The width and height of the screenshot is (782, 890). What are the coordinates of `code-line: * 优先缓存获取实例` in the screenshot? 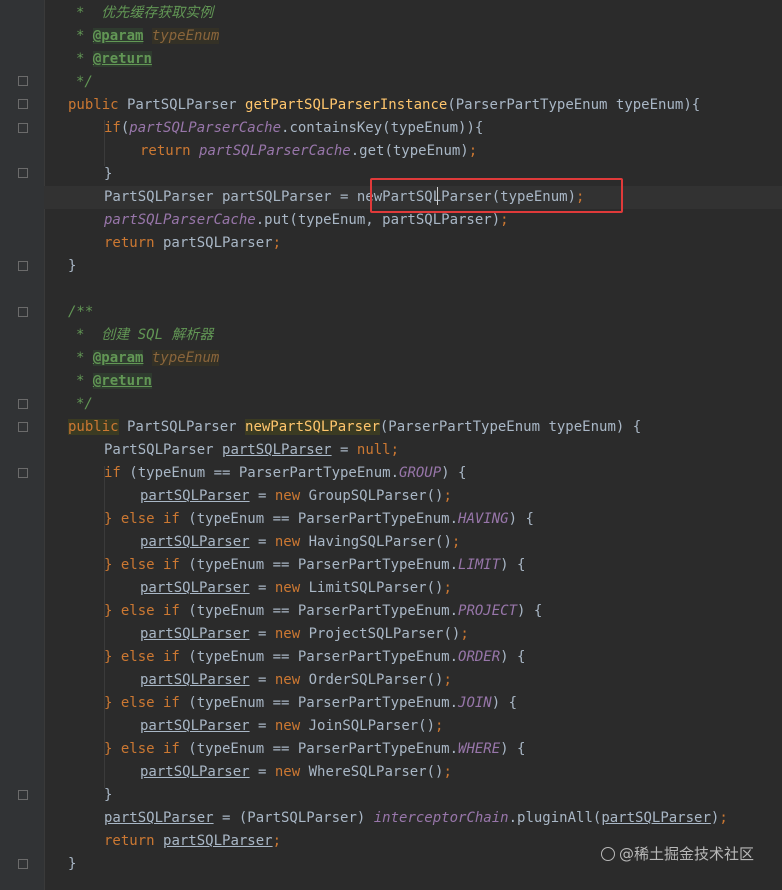 It's located at (145, 13).